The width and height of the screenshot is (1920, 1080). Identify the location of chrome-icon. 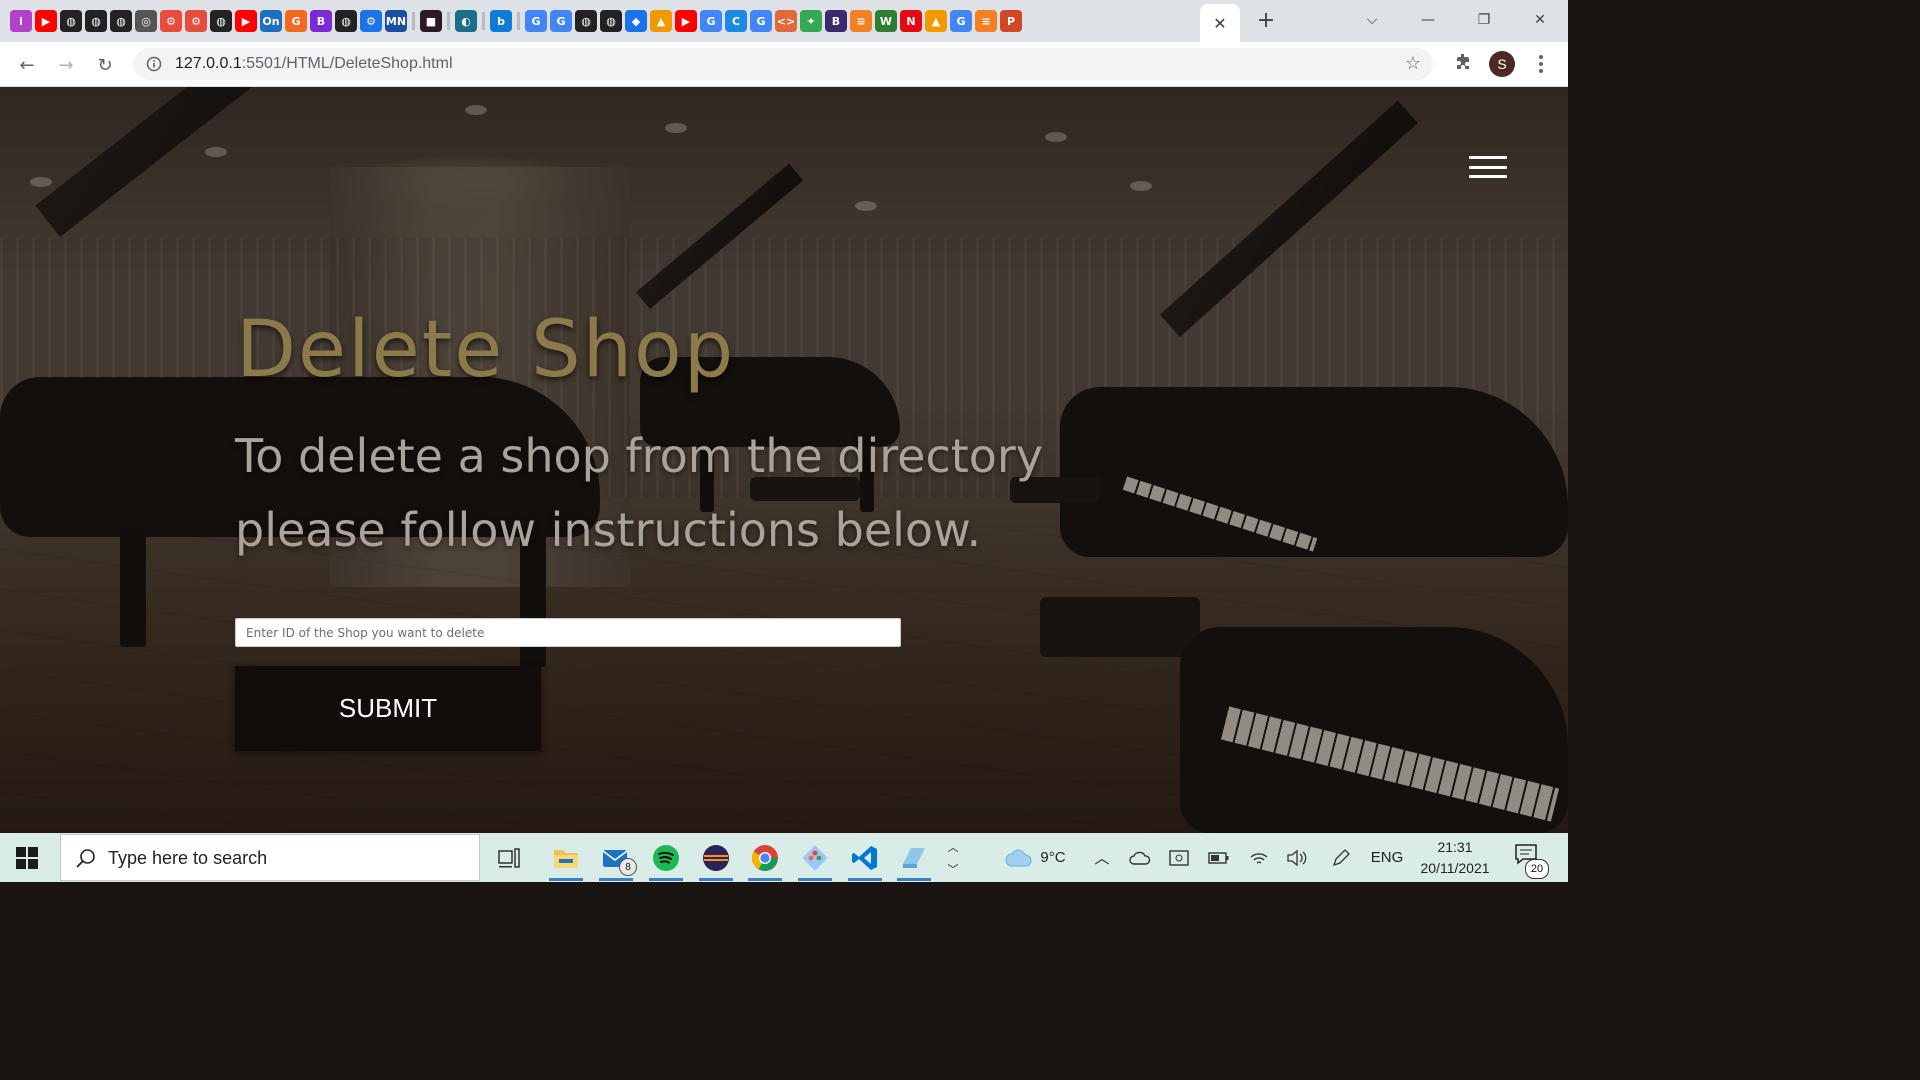
(765, 860).